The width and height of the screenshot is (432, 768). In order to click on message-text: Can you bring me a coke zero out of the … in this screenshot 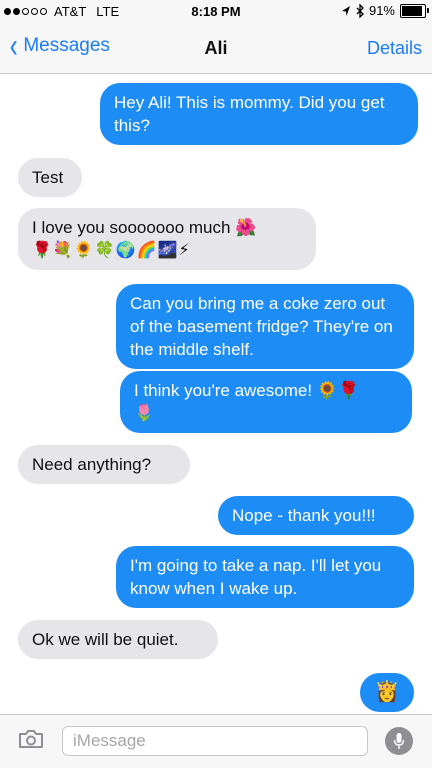, I will do `click(261, 326)`.